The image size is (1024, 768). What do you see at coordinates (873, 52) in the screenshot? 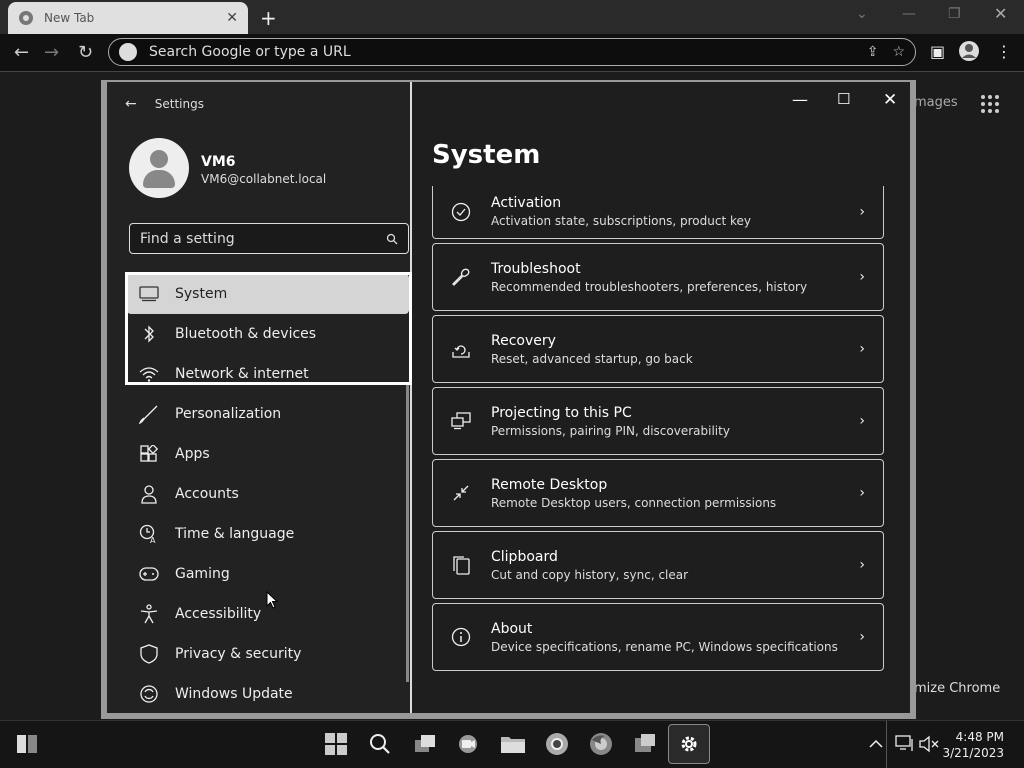
I see `share-icon: ⇪` at bounding box center [873, 52].